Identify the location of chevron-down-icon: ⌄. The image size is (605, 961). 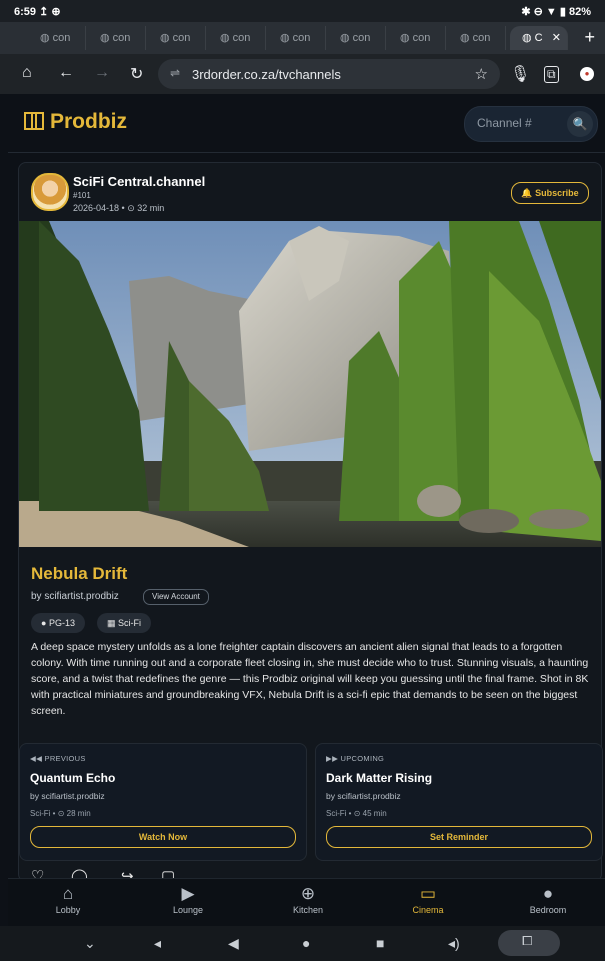
(90, 943).